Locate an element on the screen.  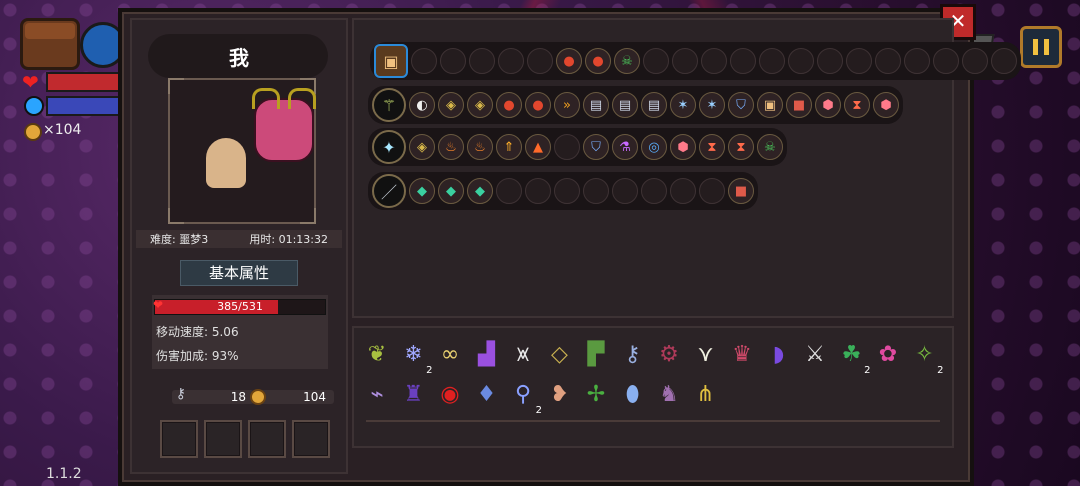
cape-icon: ◗ is located at coordinates (779, 355).